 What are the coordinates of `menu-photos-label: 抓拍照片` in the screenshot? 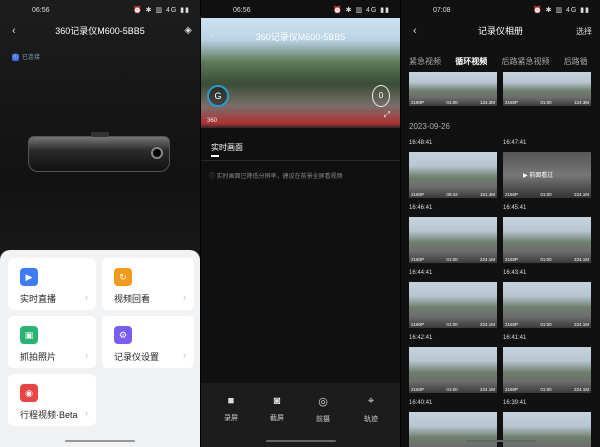 It's located at (38, 357).